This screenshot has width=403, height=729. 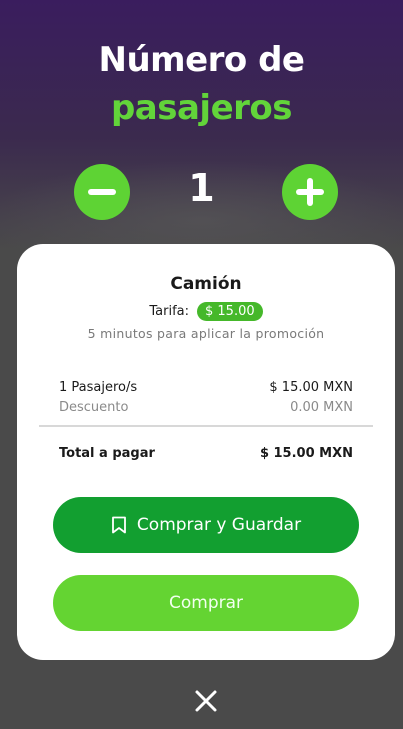 What do you see at coordinates (119, 525) in the screenshot?
I see `bookmark-icon` at bounding box center [119, 525].